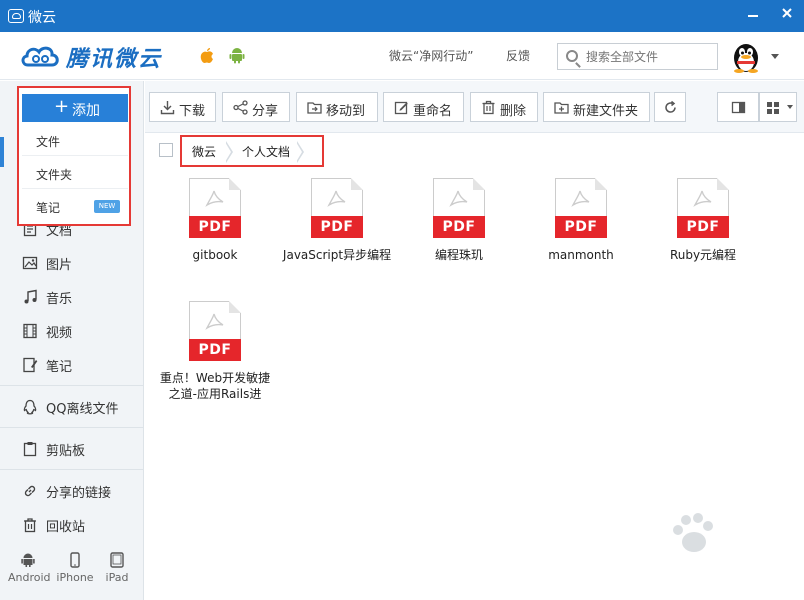  Describe the element at coordinates (30, 296) in the screenshot. I see `music-icon` at that location.